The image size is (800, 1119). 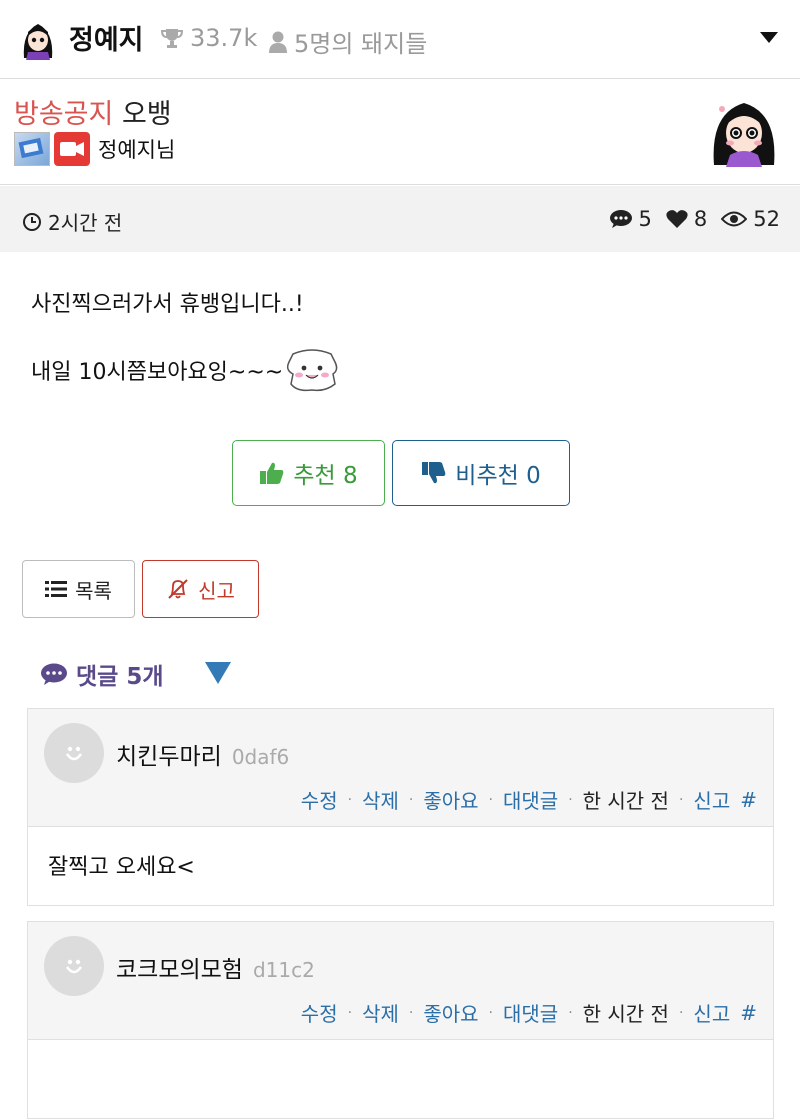 I want to click on post-counts: 5 8 52, so click(x=694, y=219).